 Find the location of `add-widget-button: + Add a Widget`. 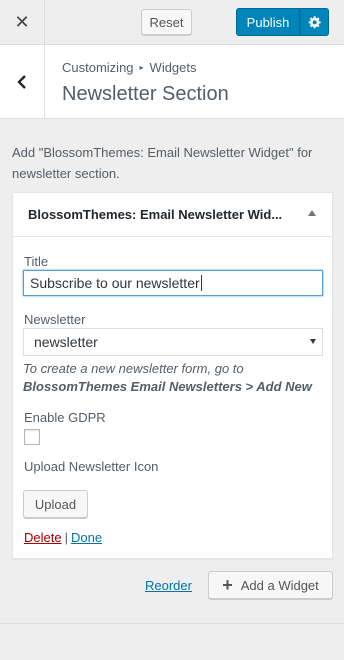

add-widget-button: + Add a Widget is located at coordinates (270, 585).